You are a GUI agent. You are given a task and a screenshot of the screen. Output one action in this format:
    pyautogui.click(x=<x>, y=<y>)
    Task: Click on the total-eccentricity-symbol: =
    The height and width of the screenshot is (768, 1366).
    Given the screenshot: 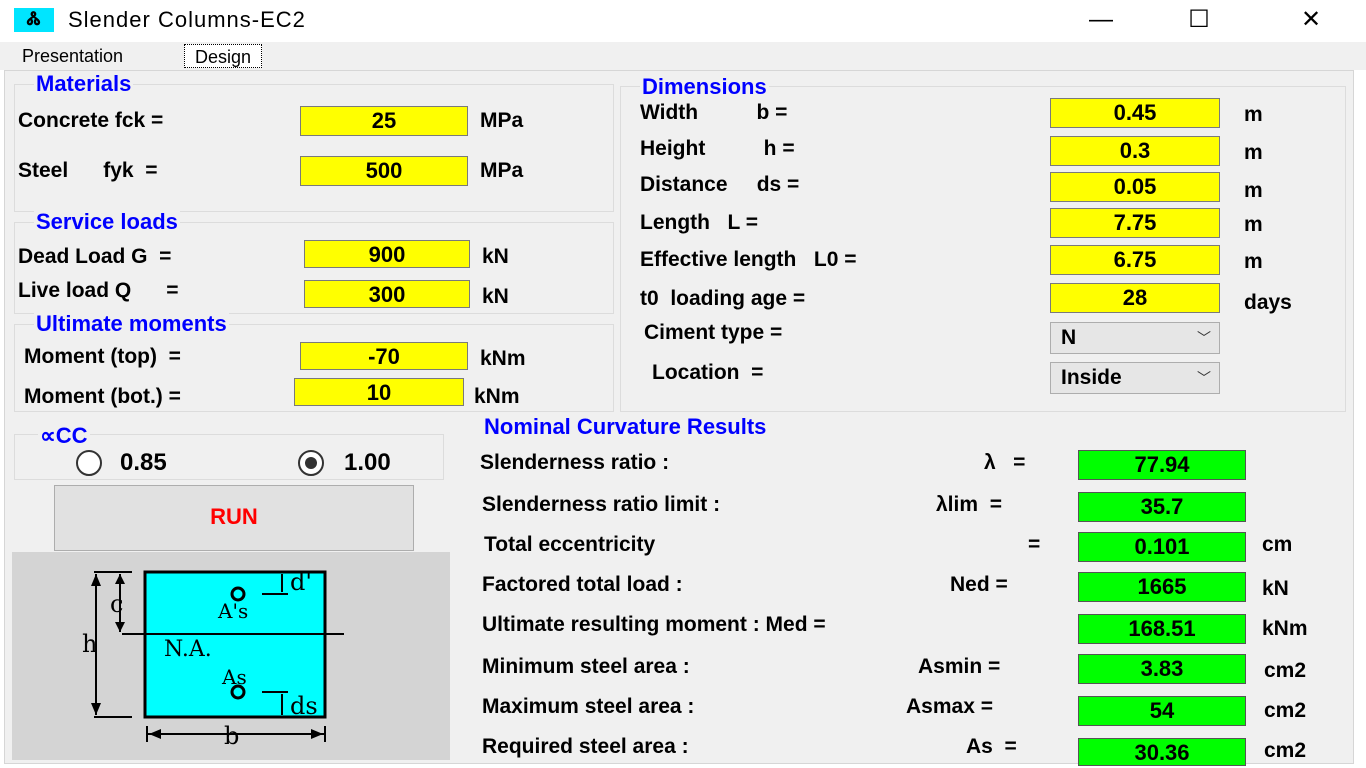 What is the action you would take?
    pyautogui.click(x=1034, y=544)
    